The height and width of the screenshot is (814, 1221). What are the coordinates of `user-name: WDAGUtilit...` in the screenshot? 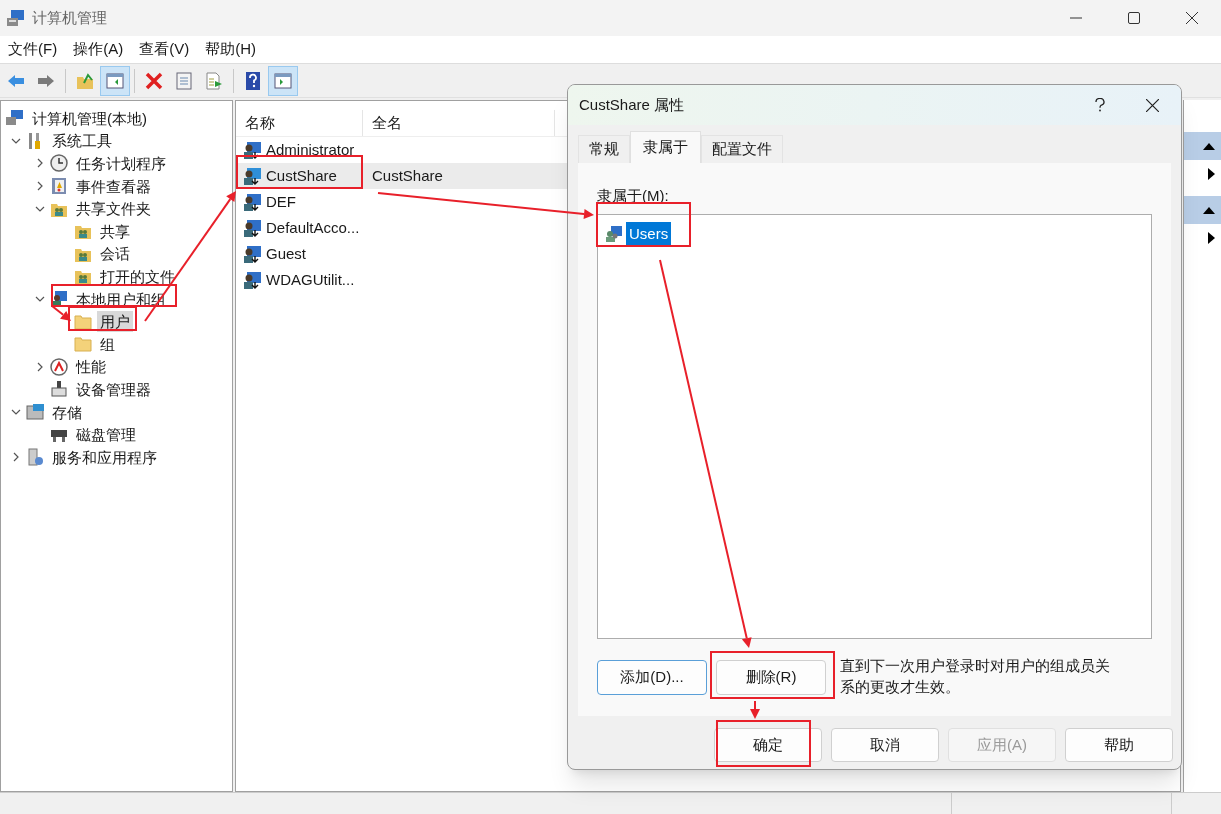 It's located at (310, 279).